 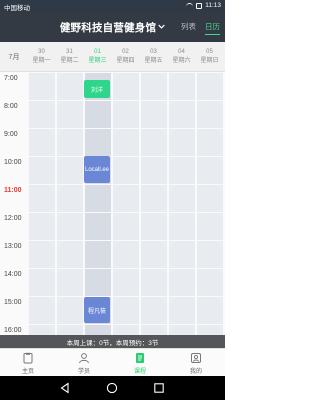 What do you see at coordinates (209, 56) in the screenshot?
I see `day-header: 05 星期日` at bounding box center [209, 56].